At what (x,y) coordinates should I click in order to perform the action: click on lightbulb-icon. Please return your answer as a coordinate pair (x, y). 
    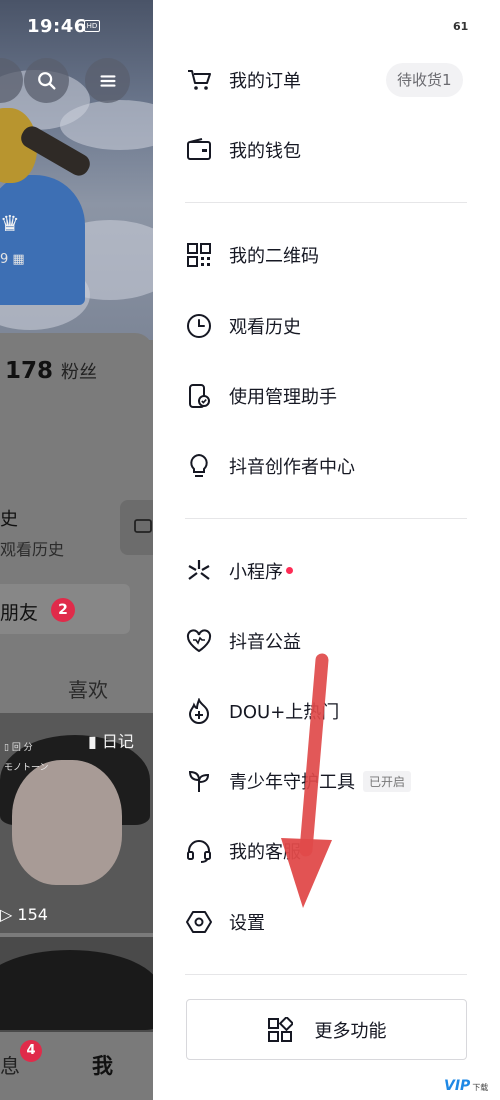
    Looking at the image, I should click on (199, 466).